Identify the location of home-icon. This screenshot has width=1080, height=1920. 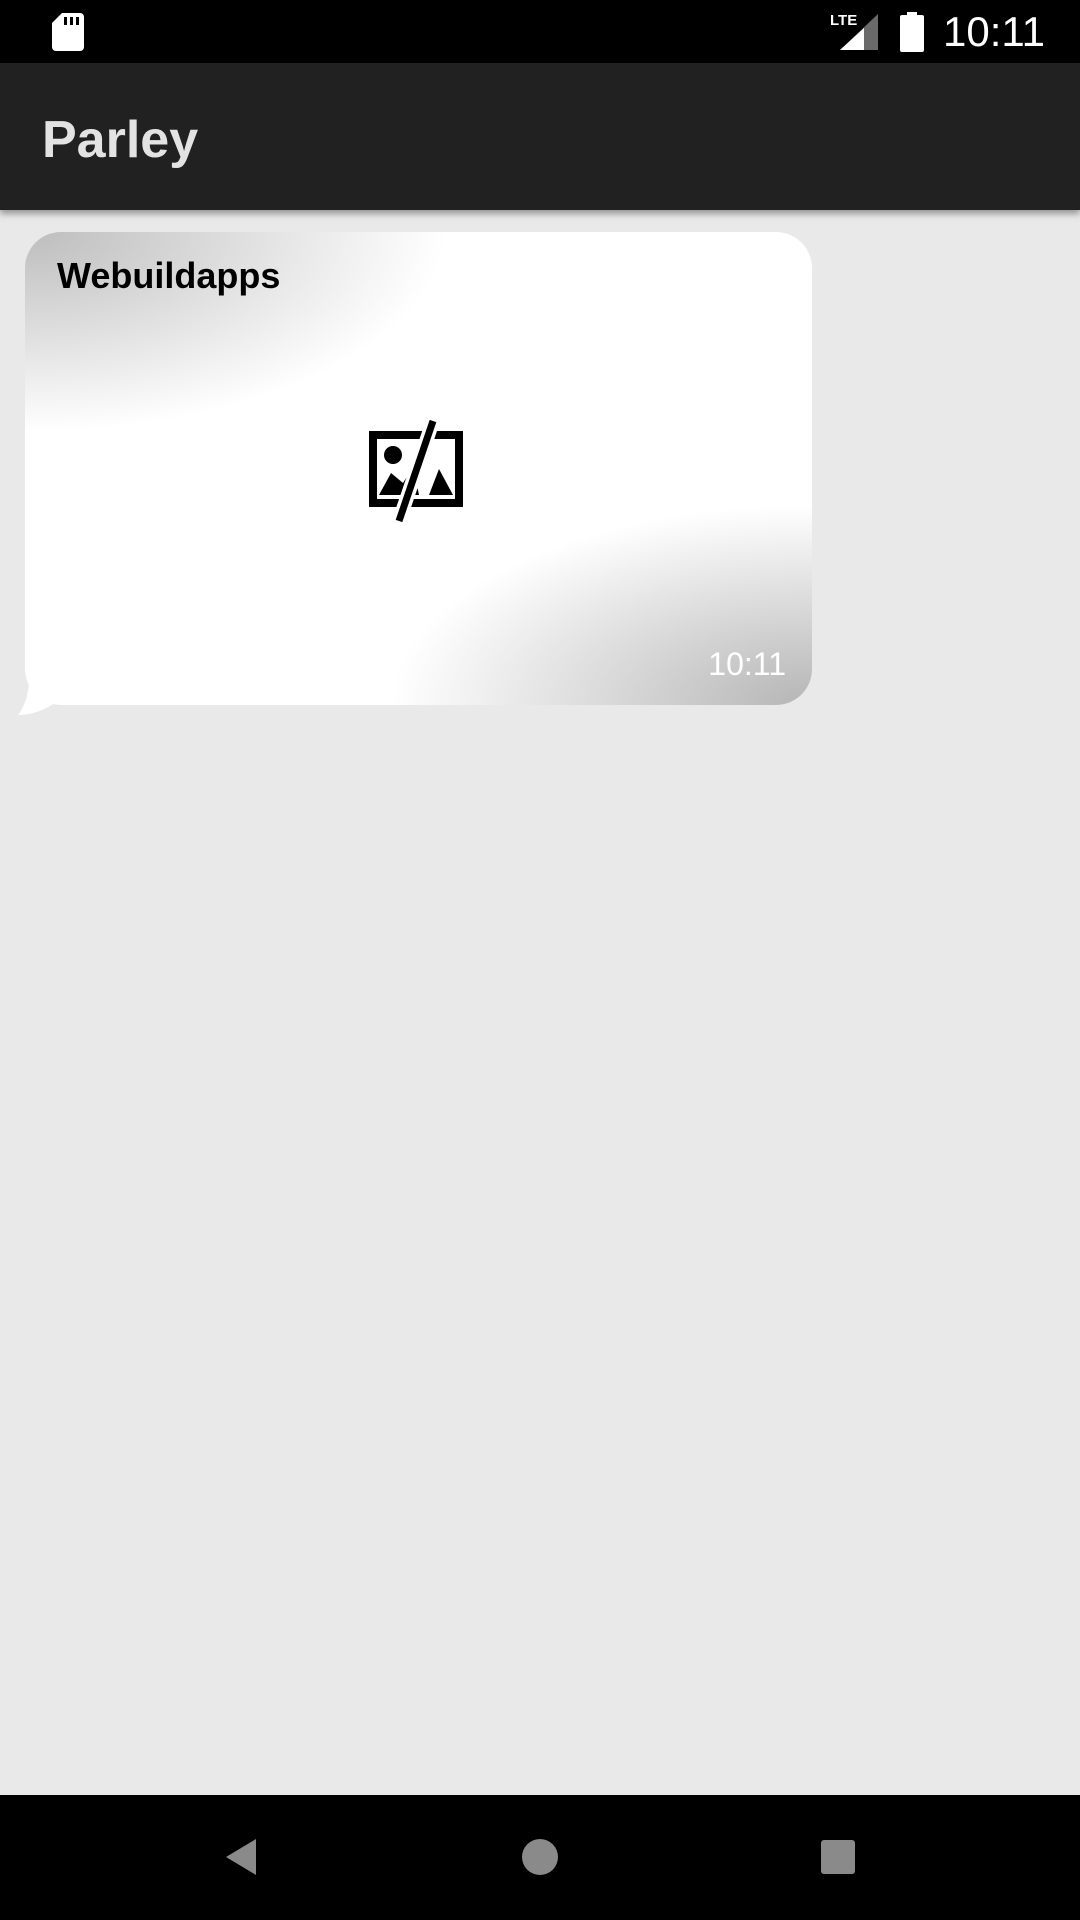
(540, 1857).